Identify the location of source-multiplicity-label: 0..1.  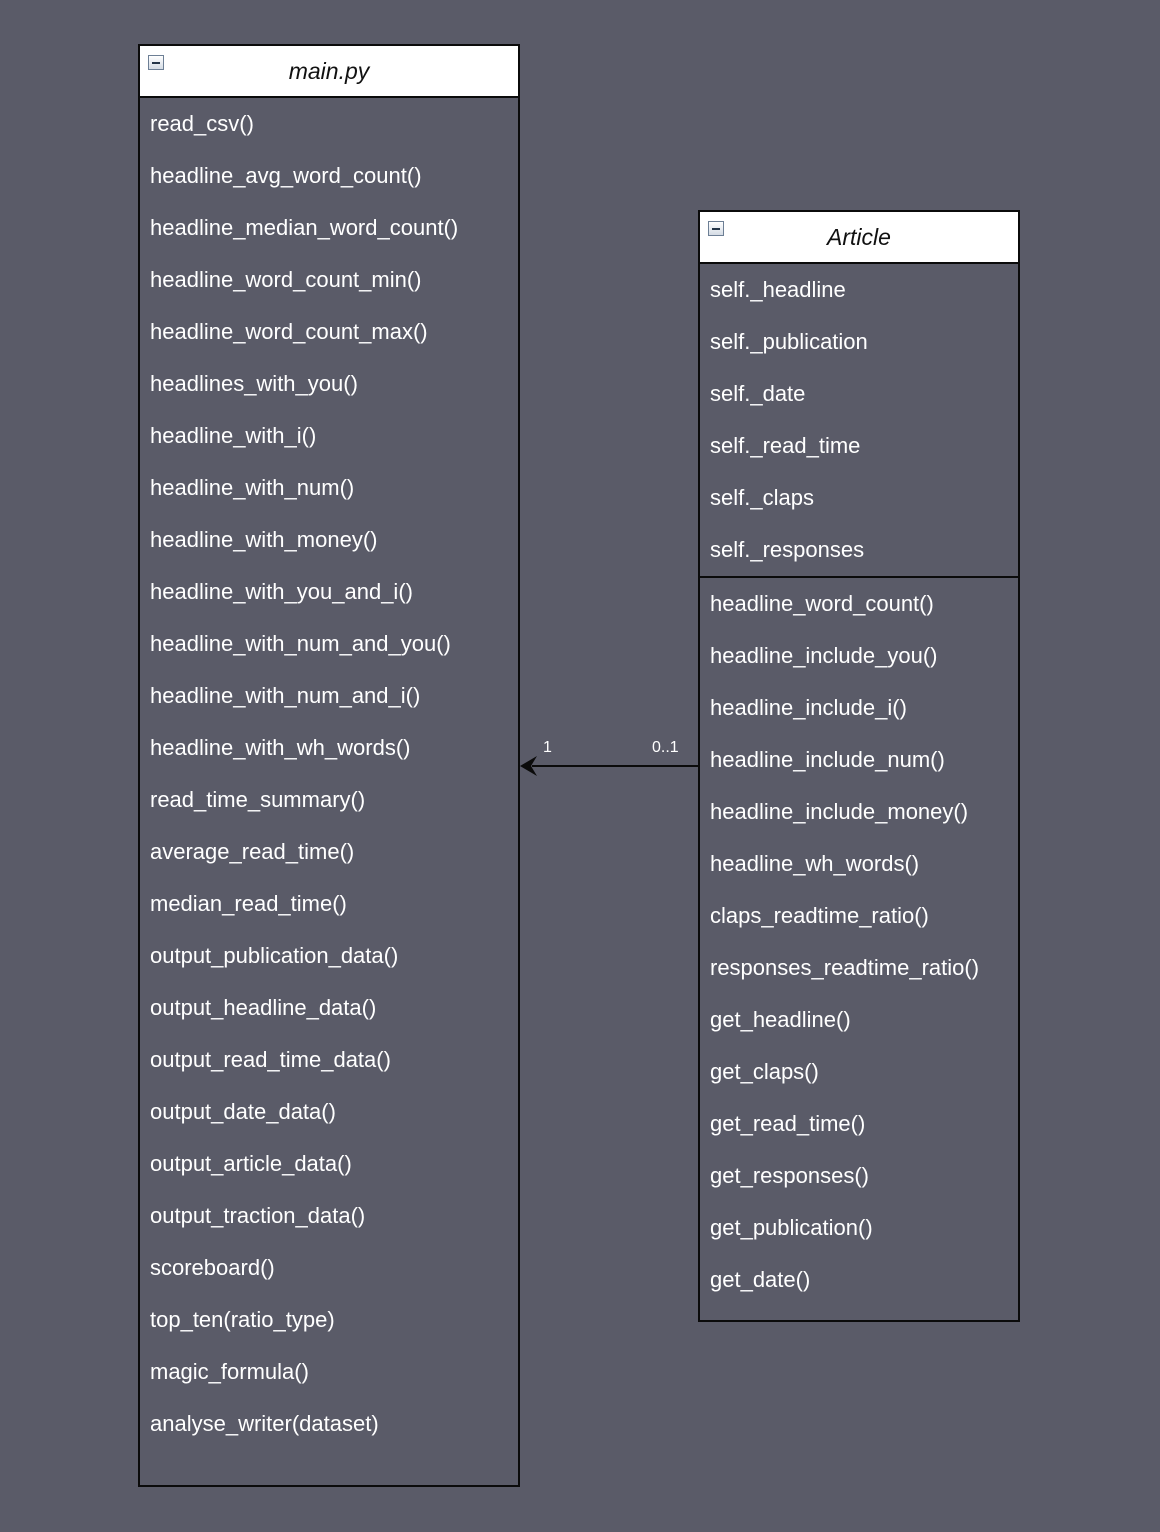
(665, 747).